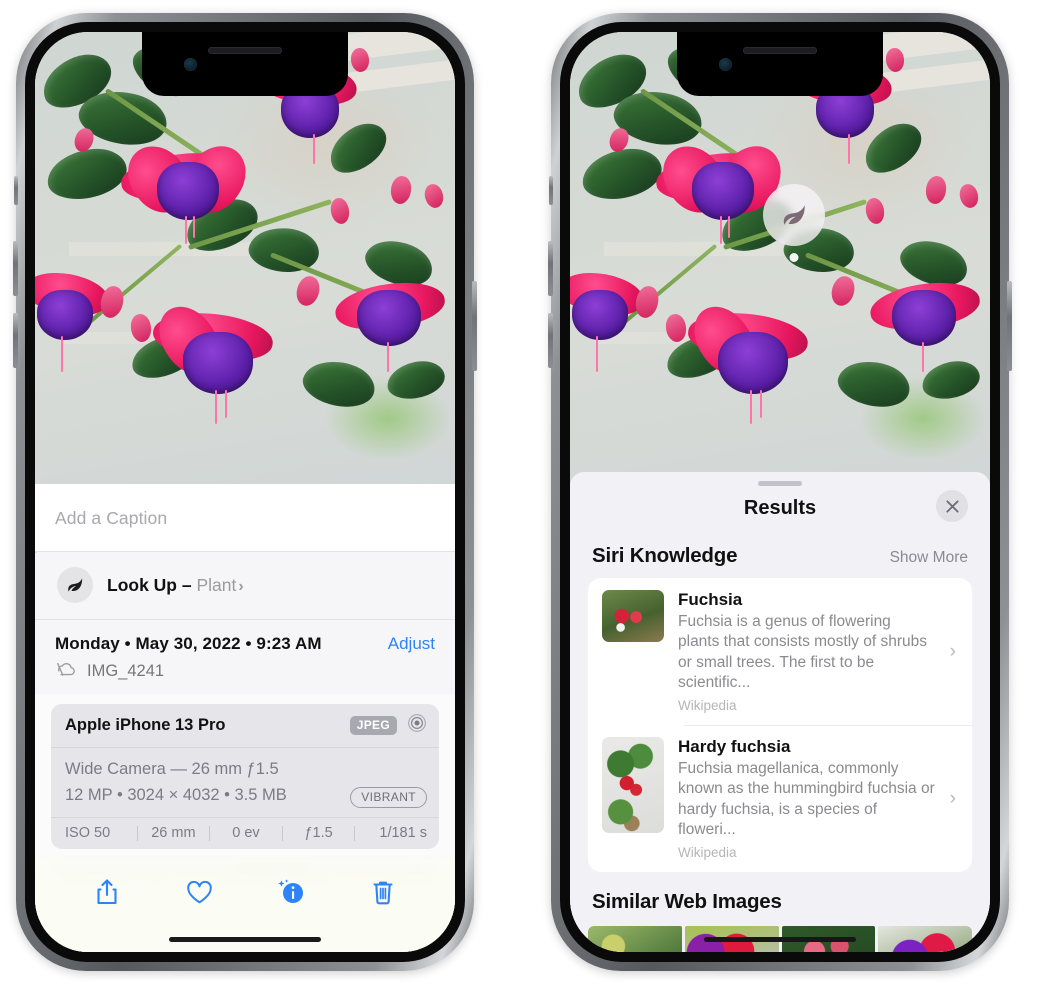 The image size is (1055, 985). Describe the element at coordinates (145, 725) in the screenshot. I see `camera-device-name: Apple iPhone 13 Pro` at that location.